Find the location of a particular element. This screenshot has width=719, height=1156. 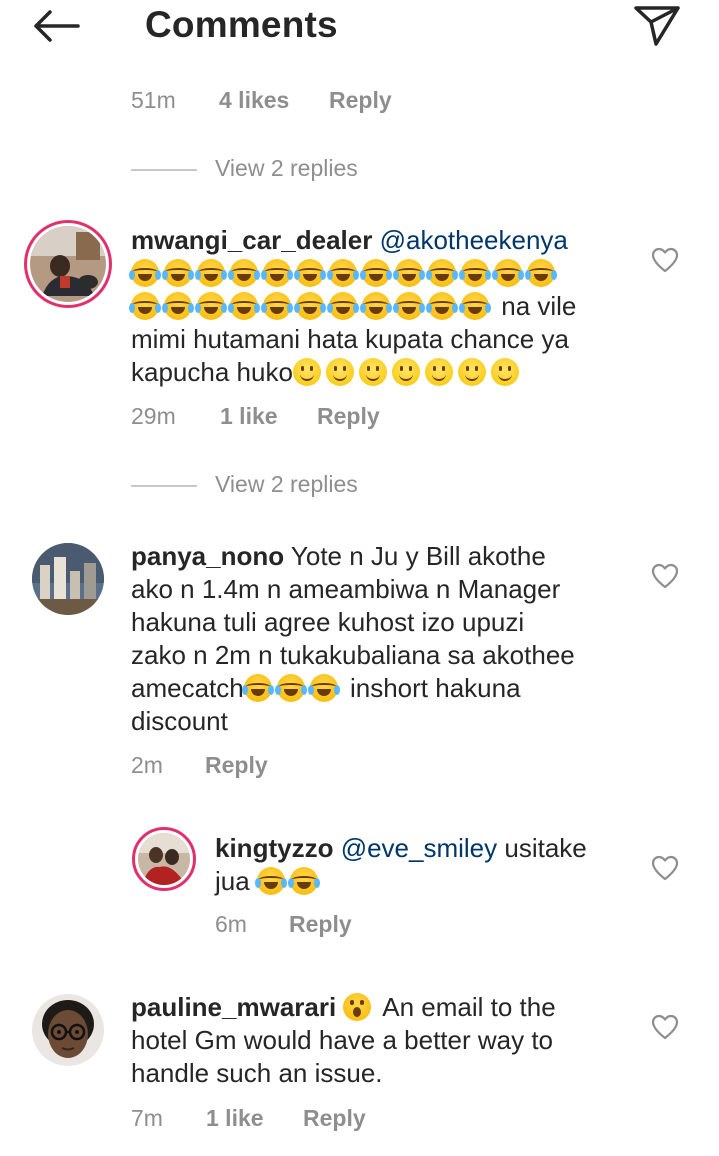

mention-link: @eve_smiley is located at coordinates (419, 848).